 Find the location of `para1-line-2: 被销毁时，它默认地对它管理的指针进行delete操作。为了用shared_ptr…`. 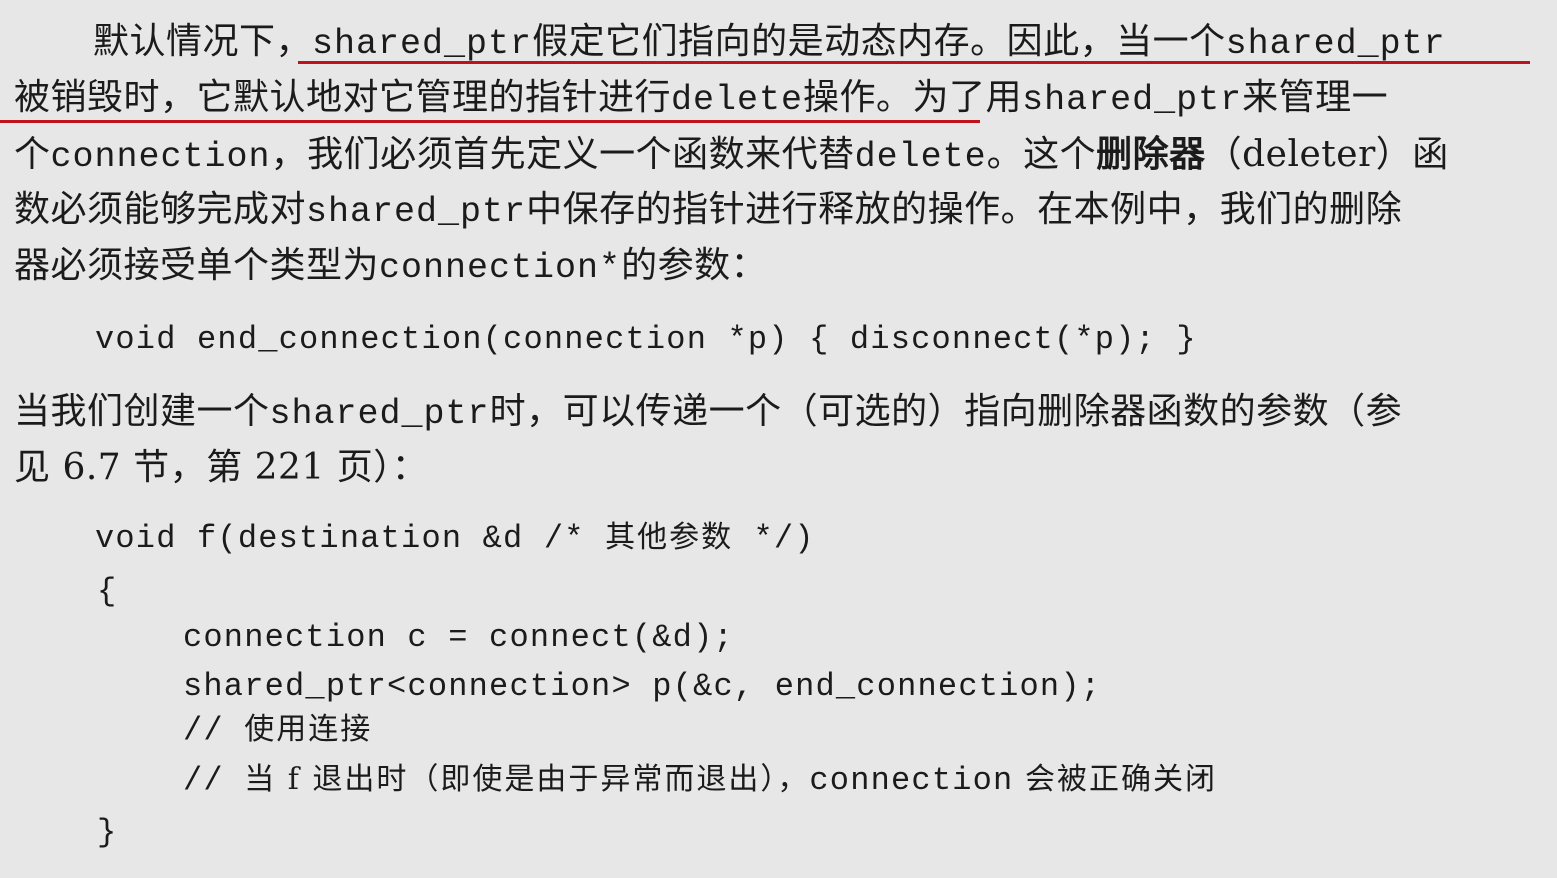

para1-line-2: 被销毁时，它默认地对它管理的指针进行delete操作。为了用shared_ptr… is located at coordinates (701, 99).